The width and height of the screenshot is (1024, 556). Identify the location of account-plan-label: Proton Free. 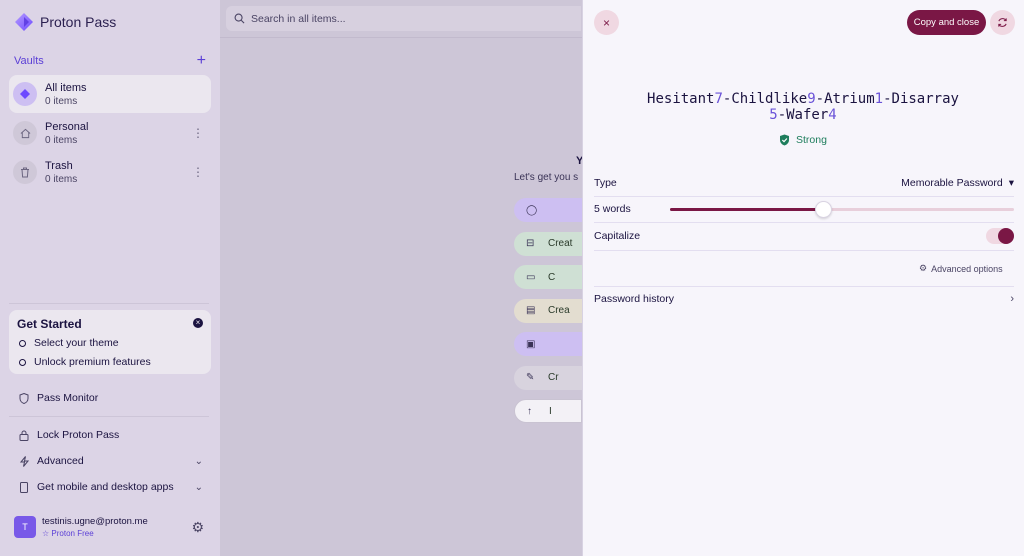
(72, 533).